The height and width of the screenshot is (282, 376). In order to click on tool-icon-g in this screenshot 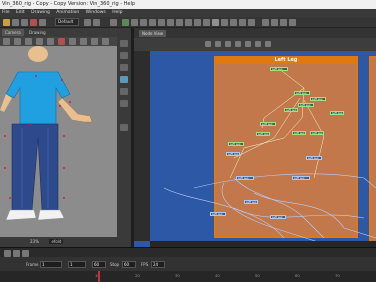, I will do `click(179, 22)`.